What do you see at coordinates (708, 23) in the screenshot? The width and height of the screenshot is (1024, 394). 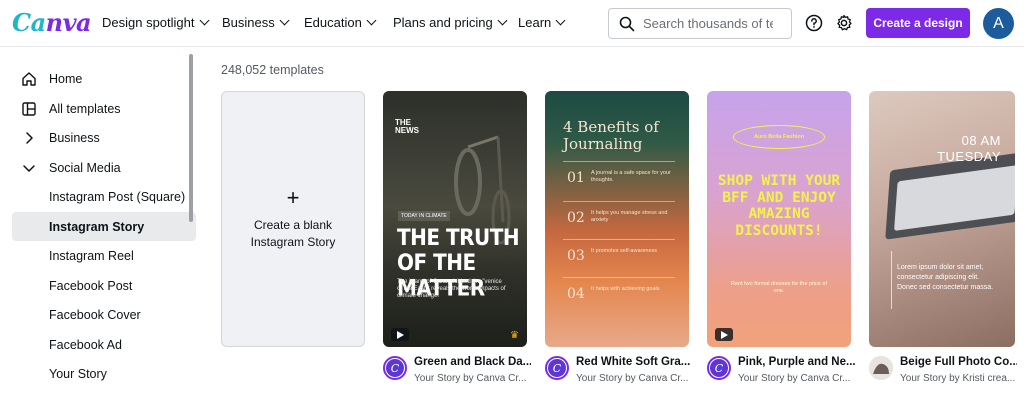 I see `search-input` at bounding box center [708, 23].